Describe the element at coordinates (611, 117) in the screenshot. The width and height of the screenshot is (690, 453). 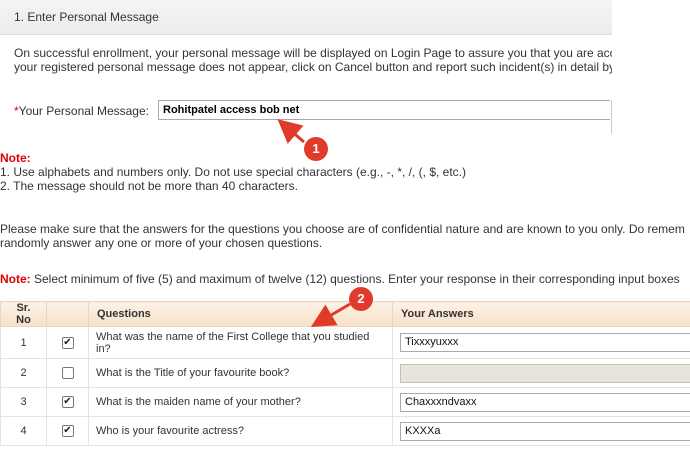
I see `divider` at that location.